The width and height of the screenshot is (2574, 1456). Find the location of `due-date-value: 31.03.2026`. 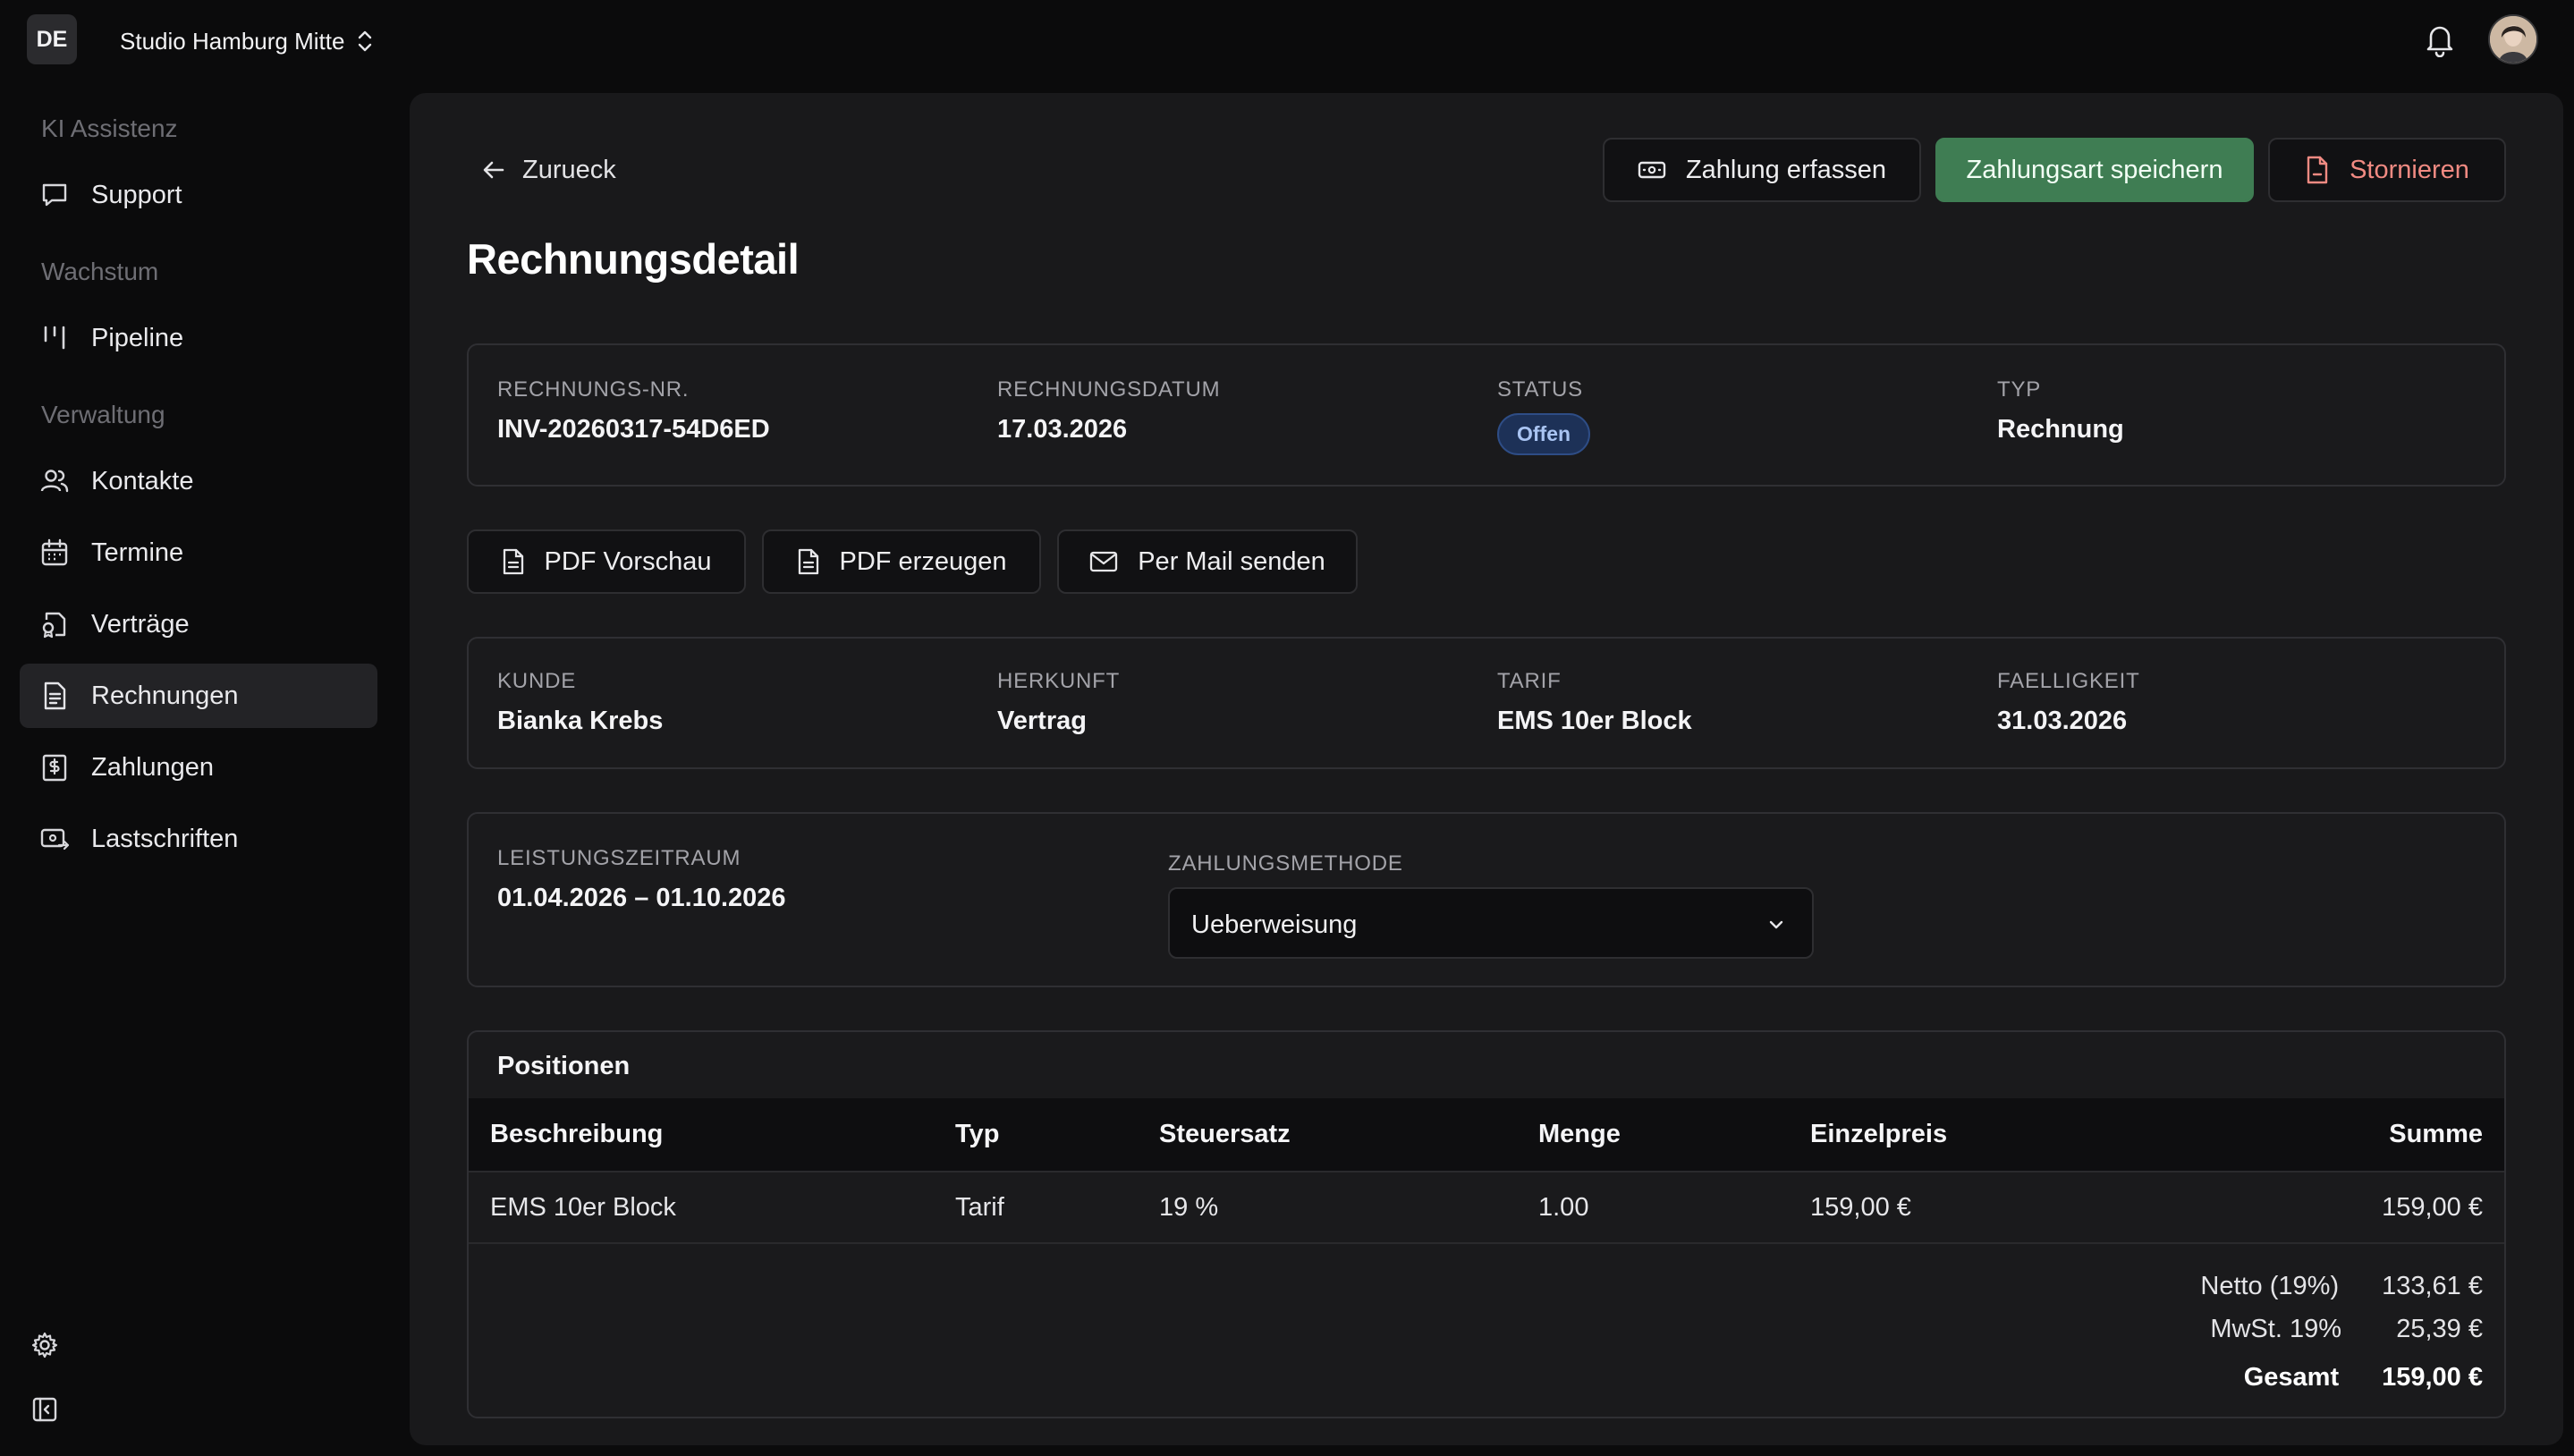

due-date-value: 31.03.2026 is located at coordinates (2062, 721).